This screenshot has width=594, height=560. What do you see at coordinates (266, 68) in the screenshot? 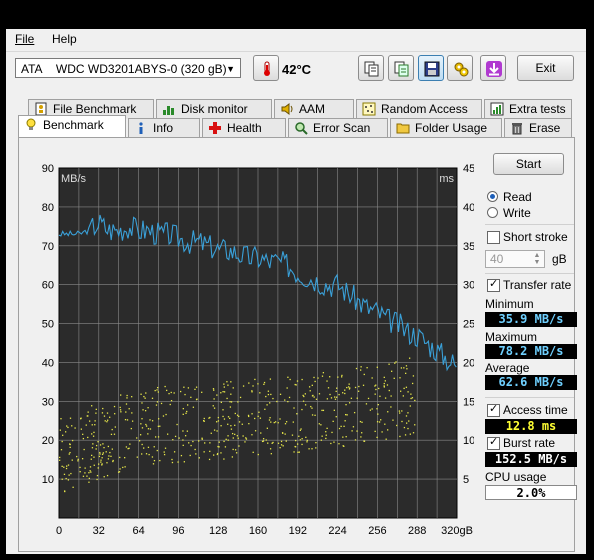
I see `temperature-button` at bounding box center [266, 68].